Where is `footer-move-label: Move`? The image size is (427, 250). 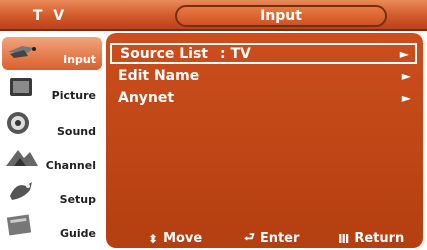 footer-move-label: Move is located at coordinates (183, 238).